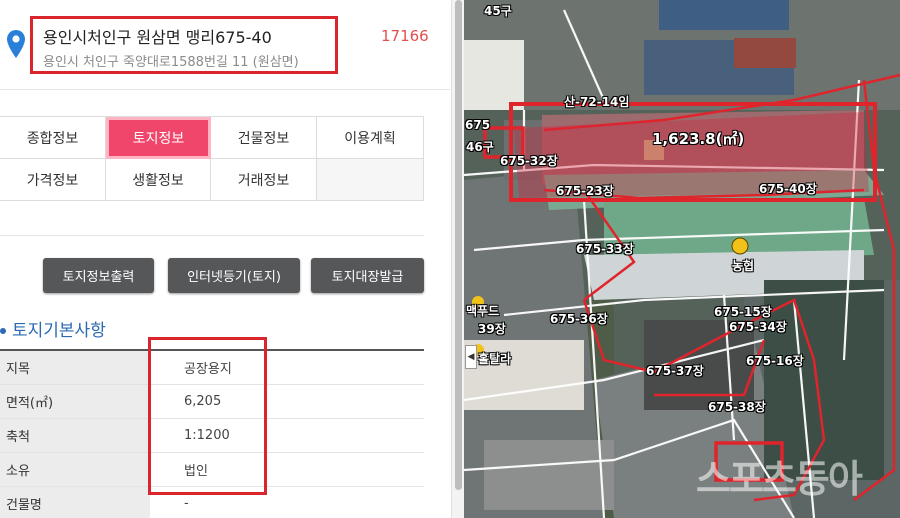 The height and width of the screenshot is (518, 900). What do you see at coordinates (480, 147) in the screenshot?
I see `parcel-label: 46구` at bounding box center [480, 147].